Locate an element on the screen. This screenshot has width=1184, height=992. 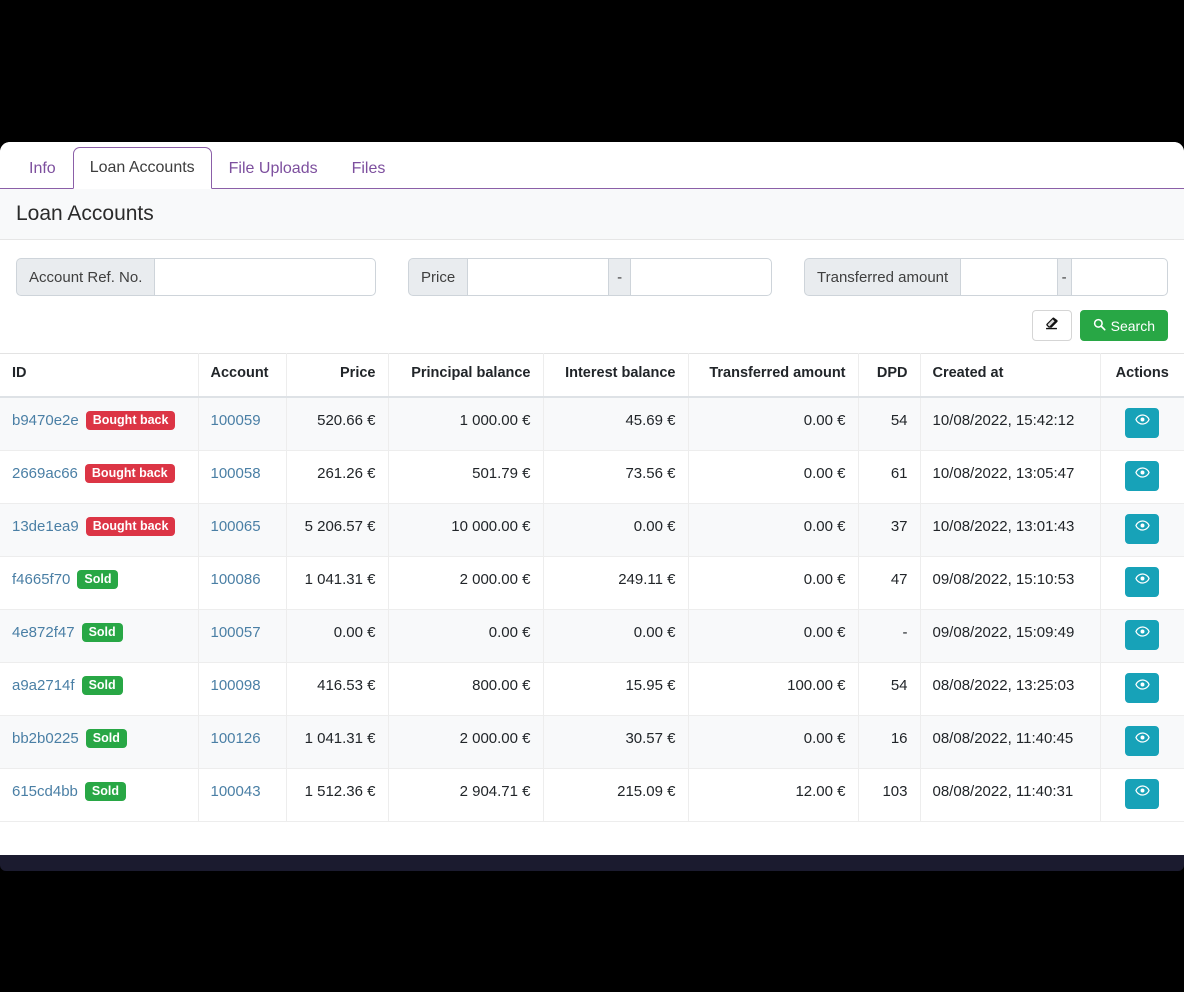
cell-created-at: 09/08/2022, 15:09:49 is located at coordinates (1010, 636).